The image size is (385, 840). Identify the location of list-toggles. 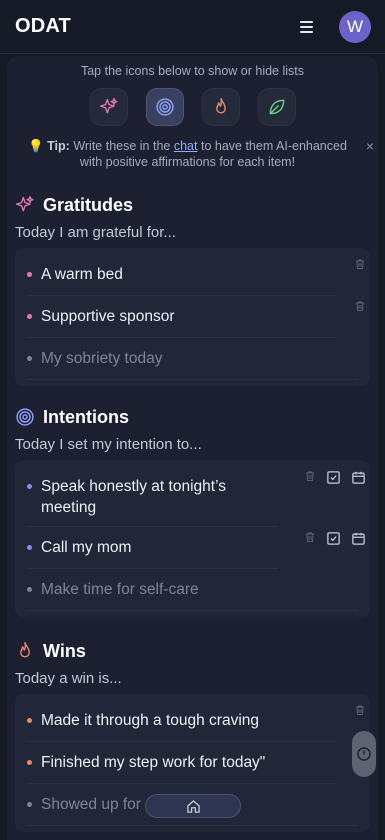
(192, 107).